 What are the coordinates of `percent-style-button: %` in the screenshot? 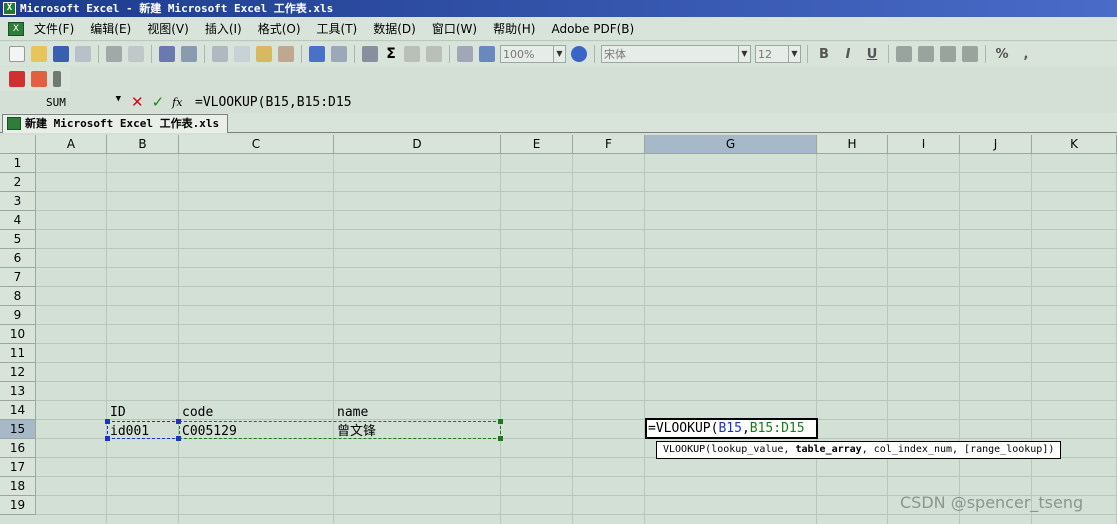 It's located at (1002, 54).